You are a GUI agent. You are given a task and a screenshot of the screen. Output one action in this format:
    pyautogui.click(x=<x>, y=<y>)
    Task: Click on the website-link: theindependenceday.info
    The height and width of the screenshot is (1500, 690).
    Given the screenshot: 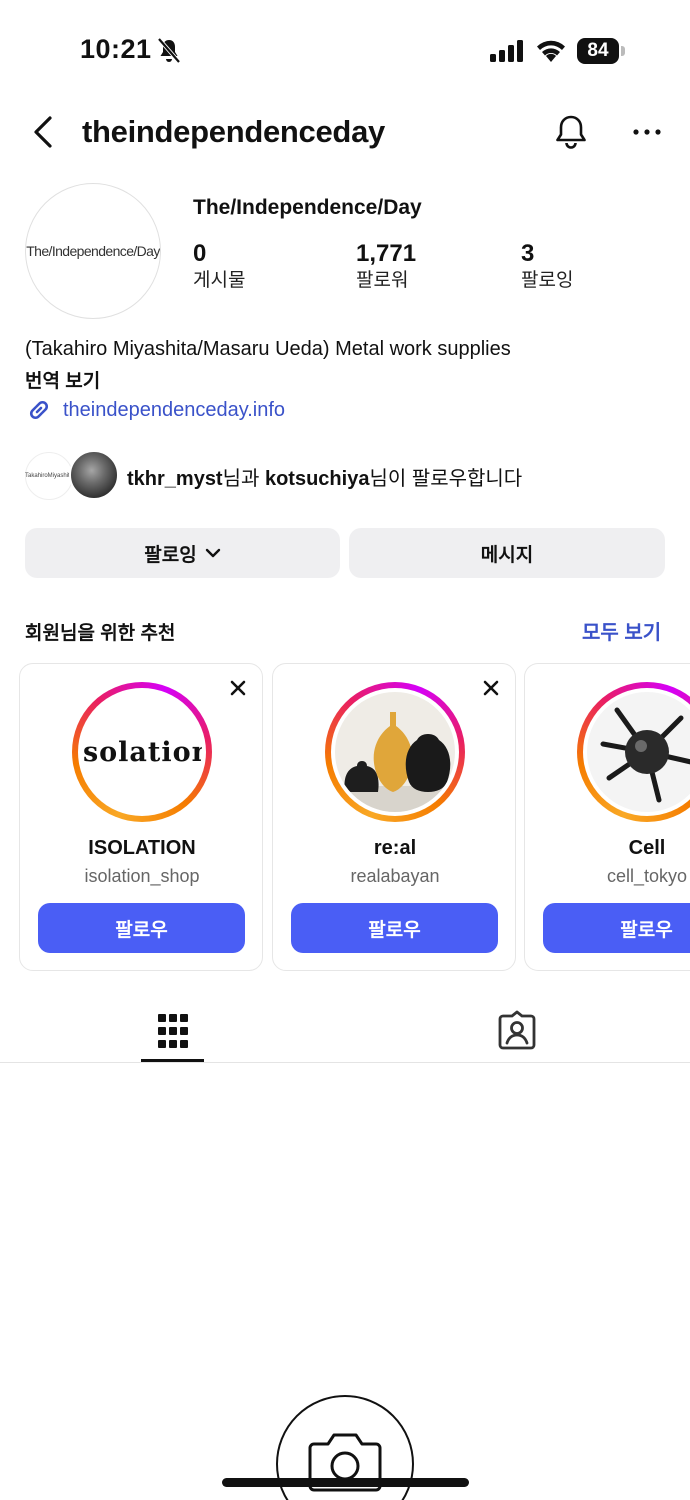 What is the action you would take?
    pyautogui.click(x=155, y=410)
    